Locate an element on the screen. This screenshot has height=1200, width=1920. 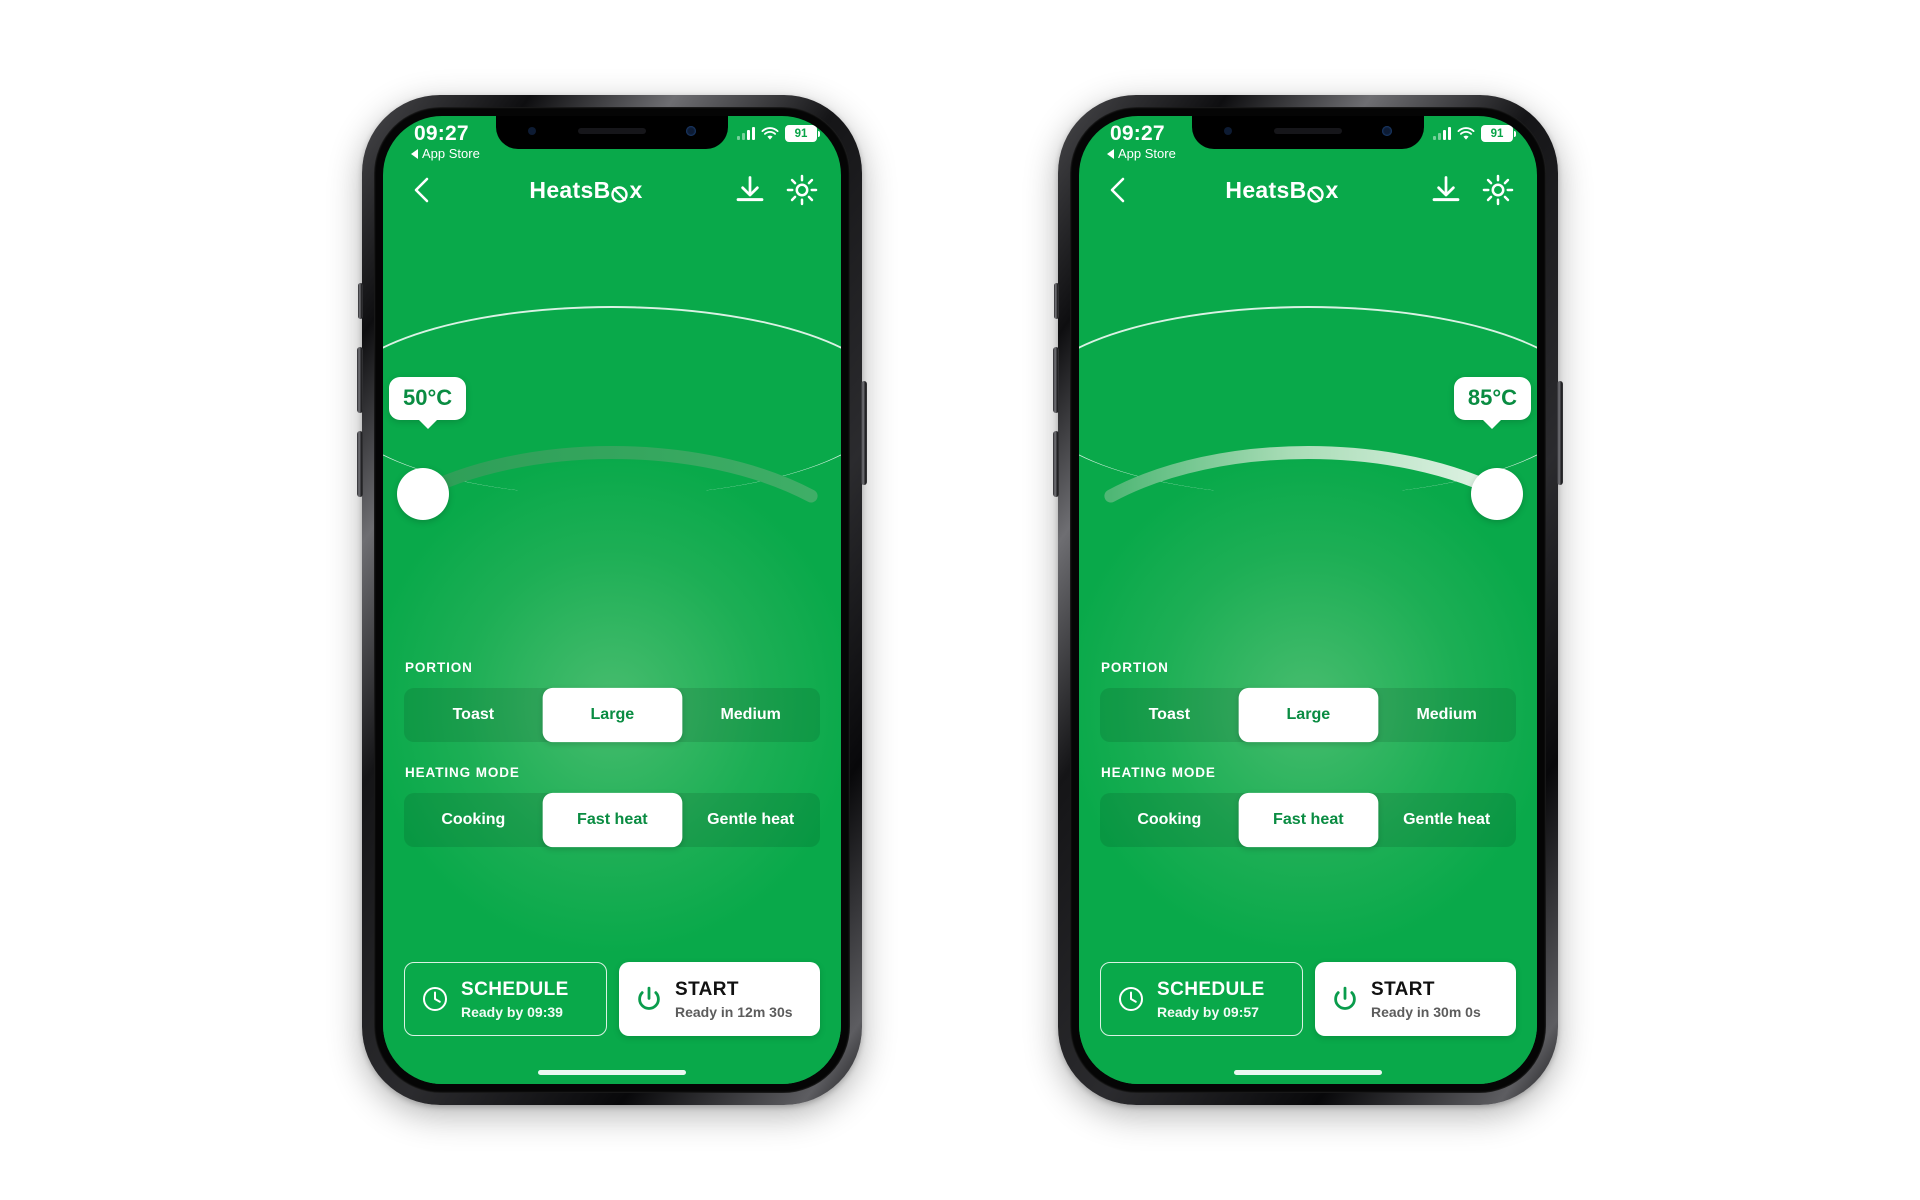
temperature-readout-left: 50°C is located at coordinates (428, 398).